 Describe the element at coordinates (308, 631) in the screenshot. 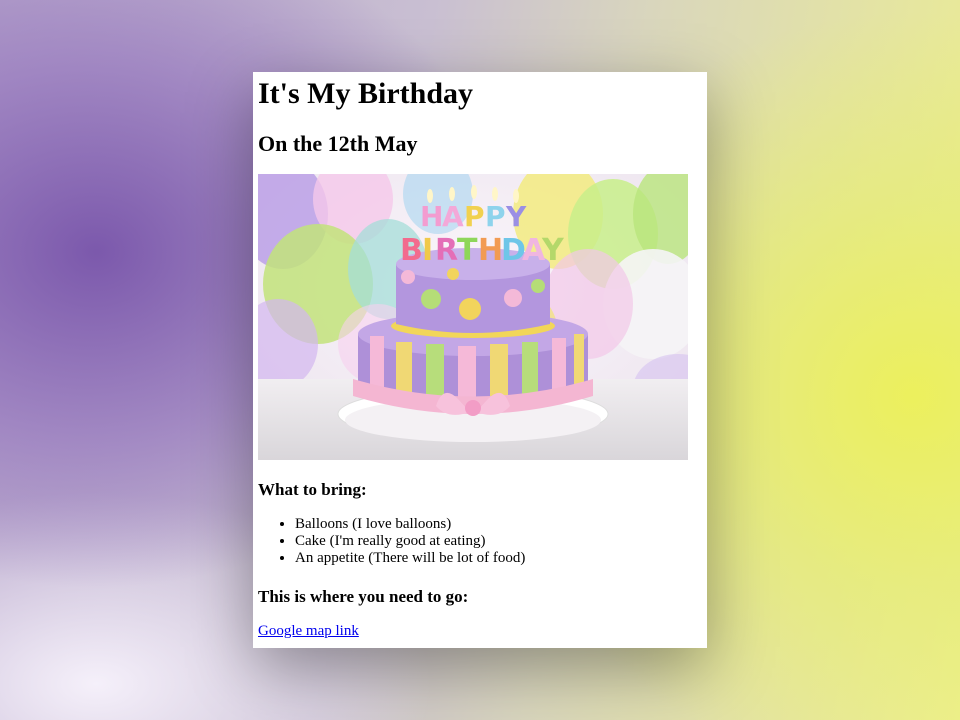

I see `google-map-link: Google map link` at that location.